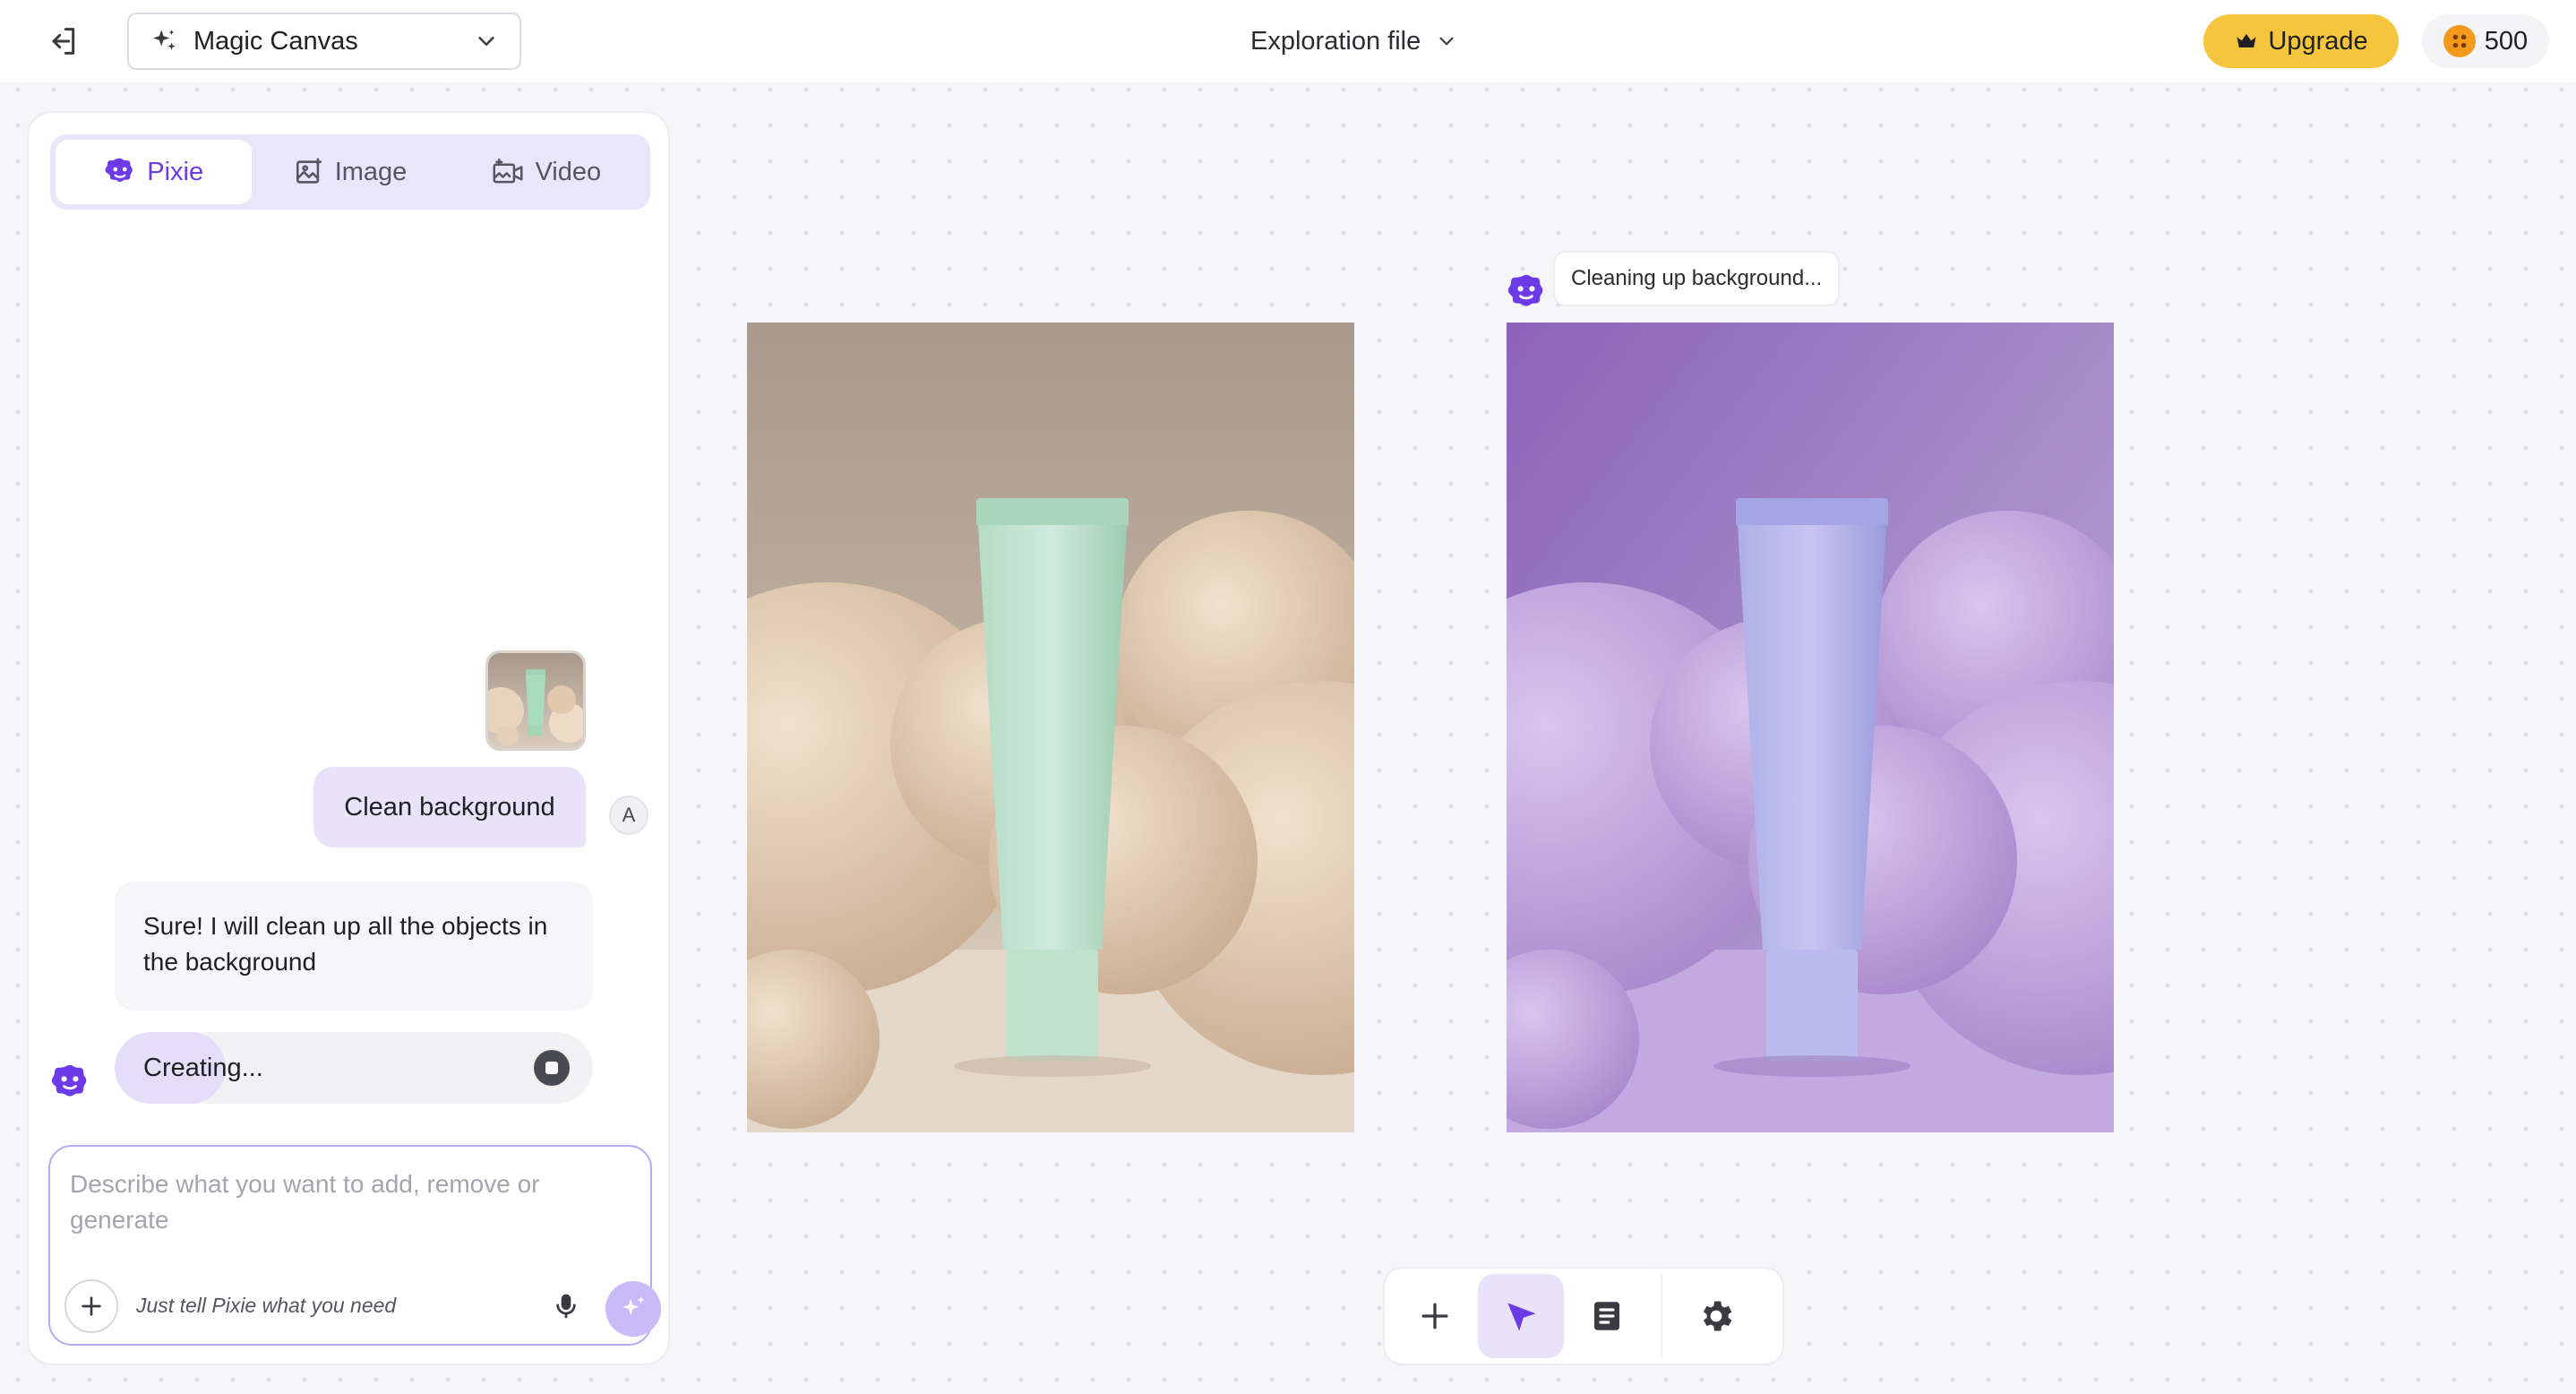 The height and width of the screenshot is (1394, 2576). What do you see at coordinates (1661, 1316) in the screenshot?
I see `toolbar-divider` at bounding box center [1661, 1316].